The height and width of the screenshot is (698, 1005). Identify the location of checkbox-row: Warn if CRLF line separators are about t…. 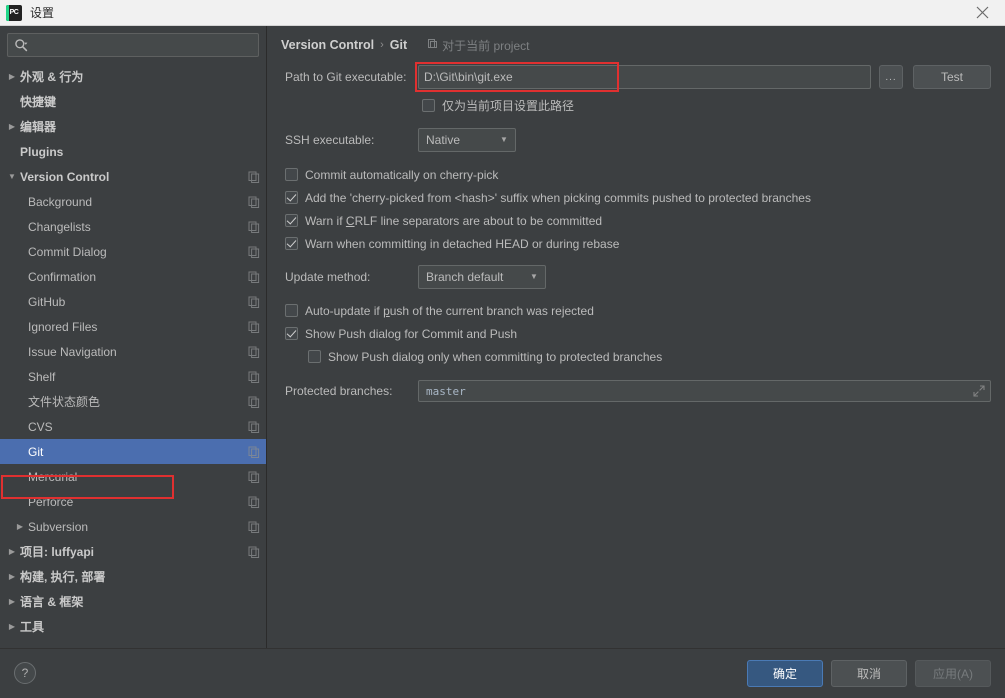
(636, 220).